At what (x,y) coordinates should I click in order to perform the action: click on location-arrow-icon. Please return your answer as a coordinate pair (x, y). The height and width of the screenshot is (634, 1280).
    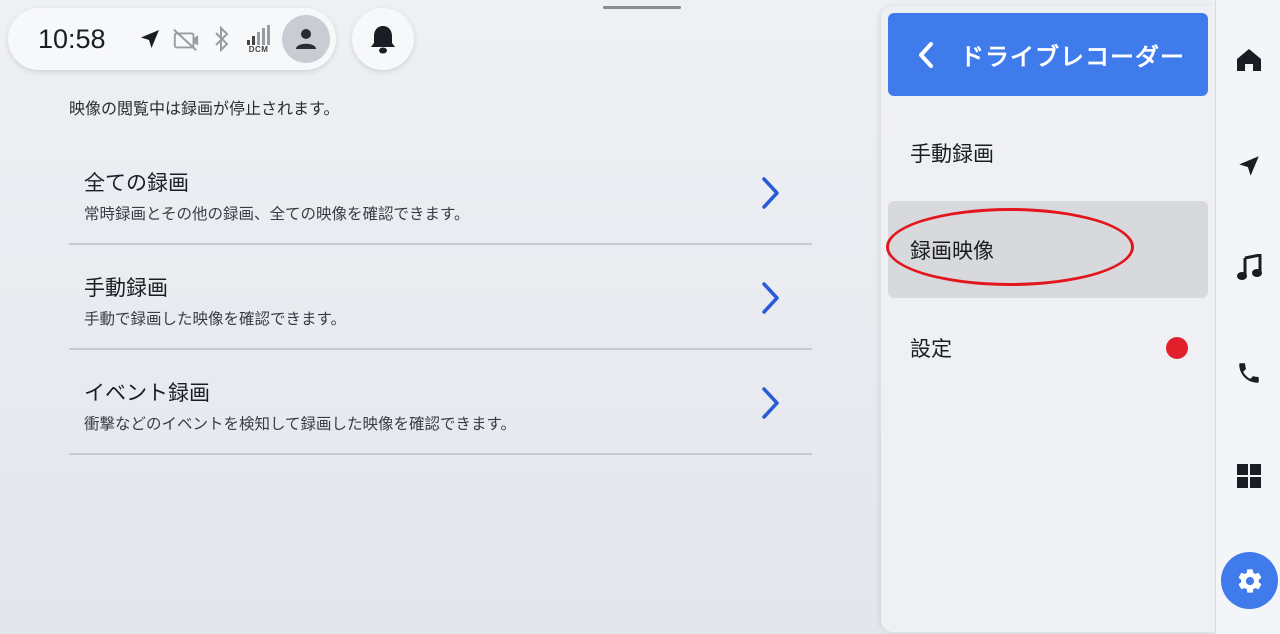
    Looking at the image, I should click on (150, 39).